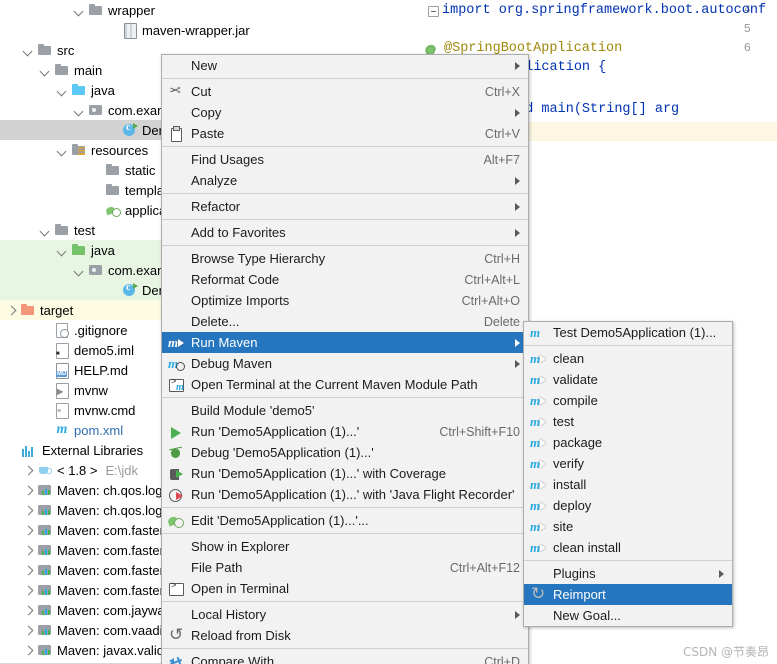 The height and width of the screenshot is (664, 777). I want to click on menu-item: Analyze, so click(345, 180).